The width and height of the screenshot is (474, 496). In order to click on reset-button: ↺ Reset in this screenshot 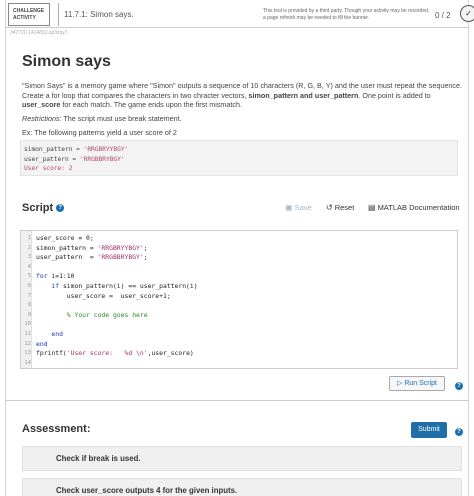, I will do `click(340, 207)`.